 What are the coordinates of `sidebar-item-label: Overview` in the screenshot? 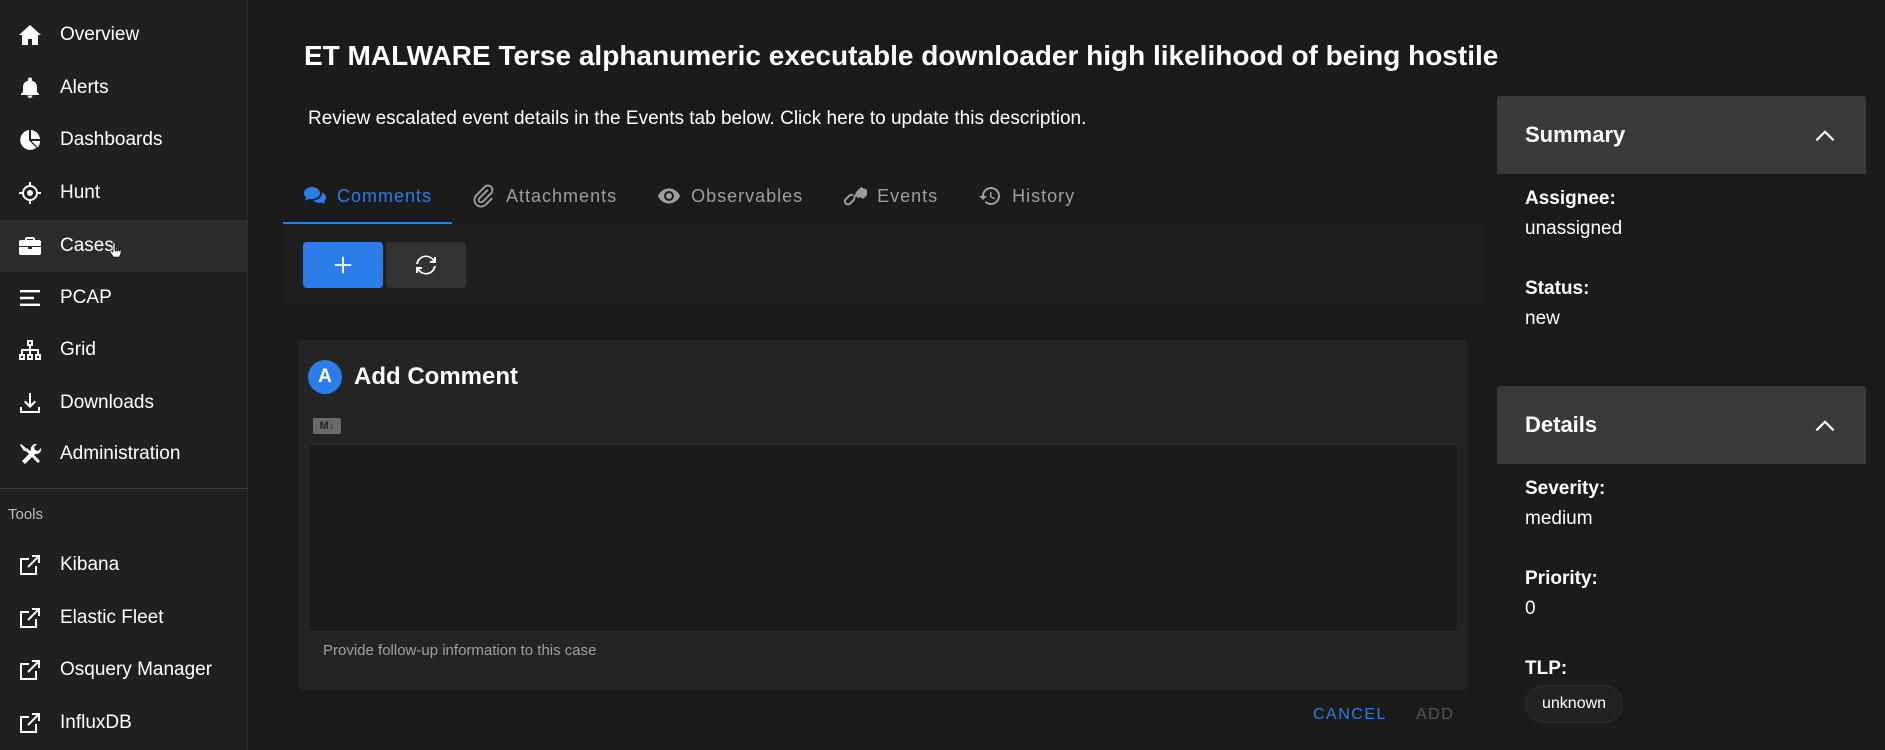 It's located at (100, 34).